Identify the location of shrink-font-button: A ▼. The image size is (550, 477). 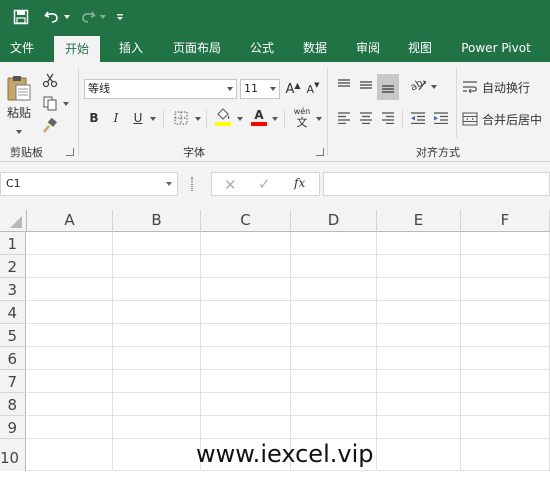
(313, 89).